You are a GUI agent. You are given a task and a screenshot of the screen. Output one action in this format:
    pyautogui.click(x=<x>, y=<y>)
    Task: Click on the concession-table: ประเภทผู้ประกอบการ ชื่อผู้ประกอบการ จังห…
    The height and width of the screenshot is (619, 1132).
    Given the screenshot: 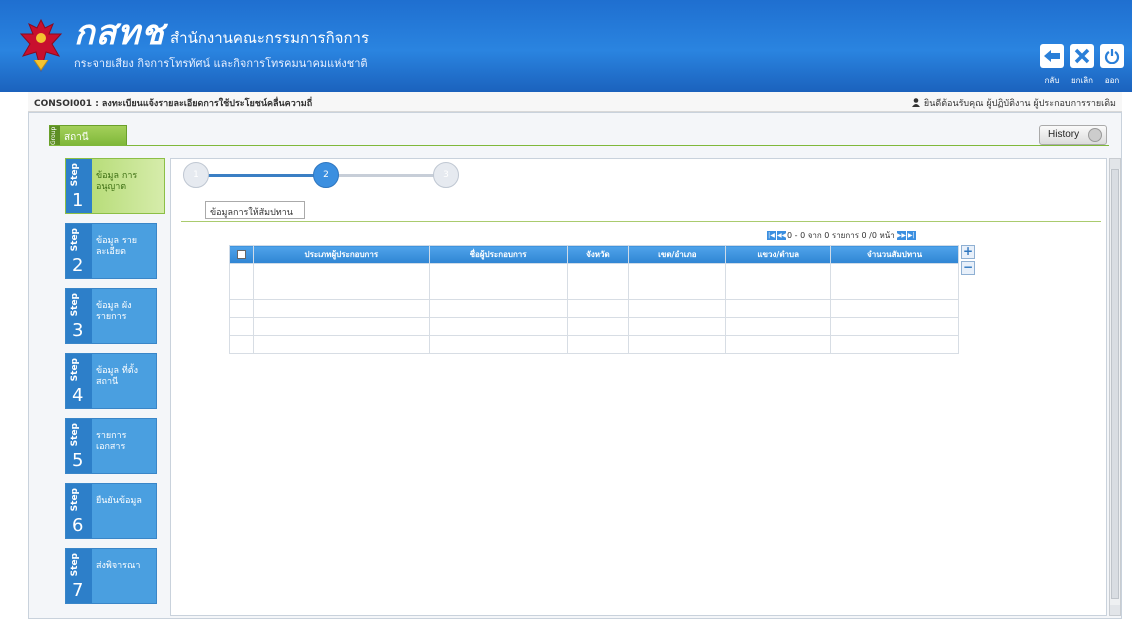 What is the action you would take?
    pyautogui.click(x=594, y=299)
    